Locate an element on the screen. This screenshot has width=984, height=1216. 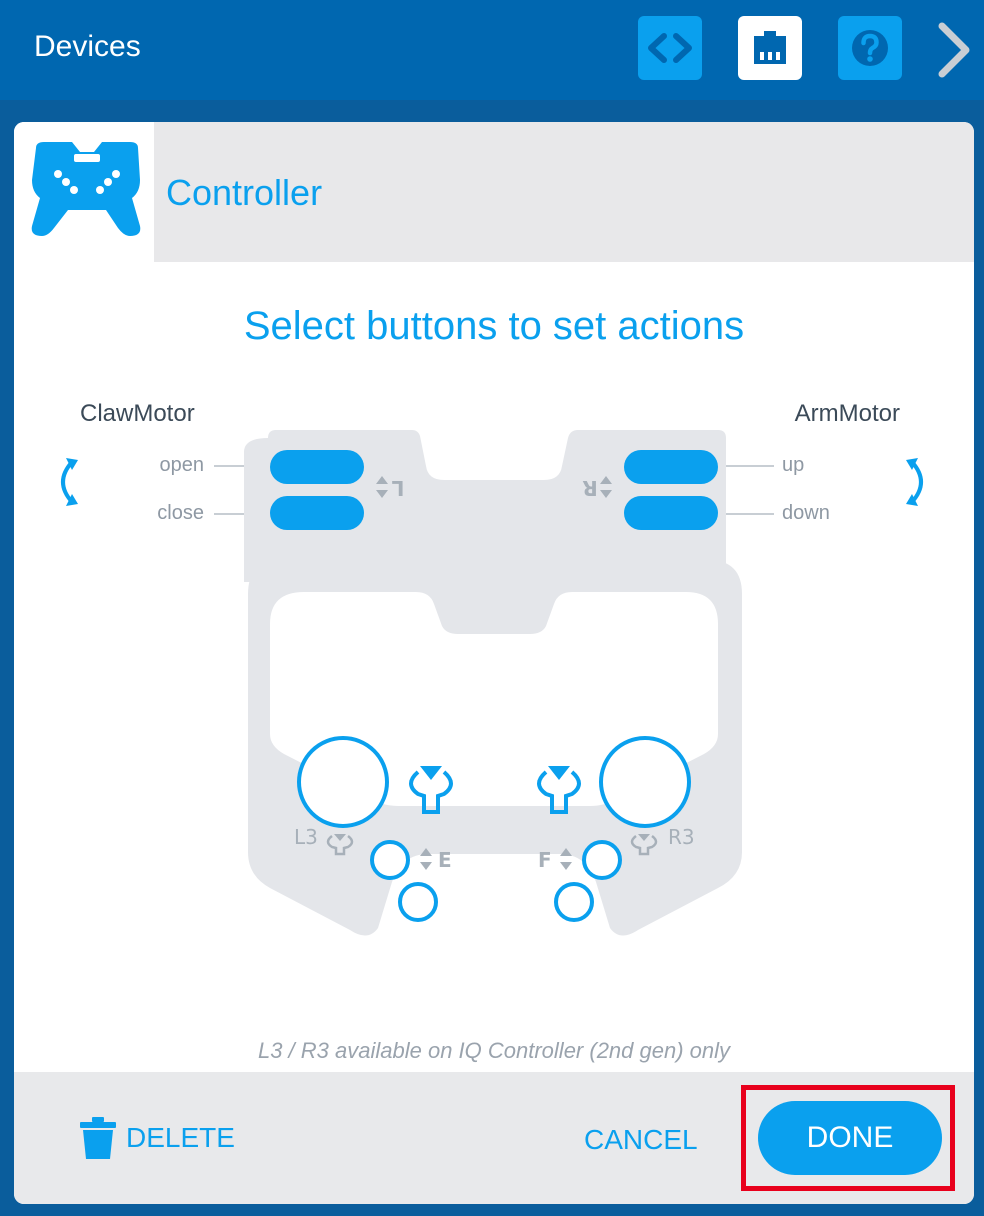
trash-icon is located at coordinates (98, 1138).